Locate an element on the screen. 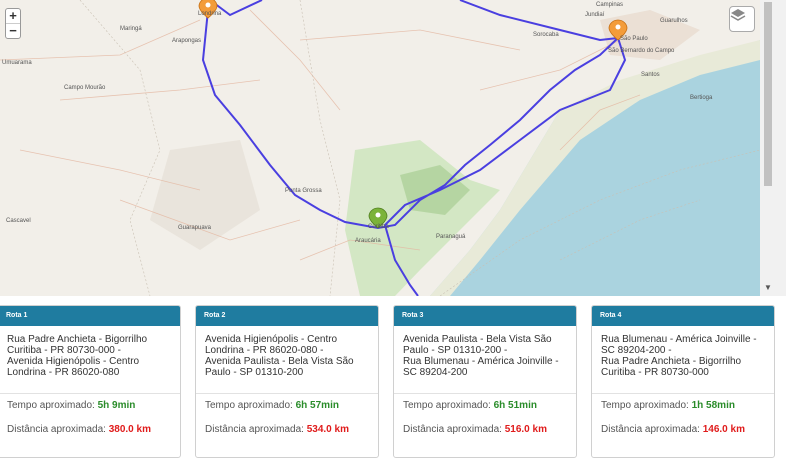 The height and width of the screenshot is (461, 786). route-card-title: Rota 4 is located at coordinates (683, 316).